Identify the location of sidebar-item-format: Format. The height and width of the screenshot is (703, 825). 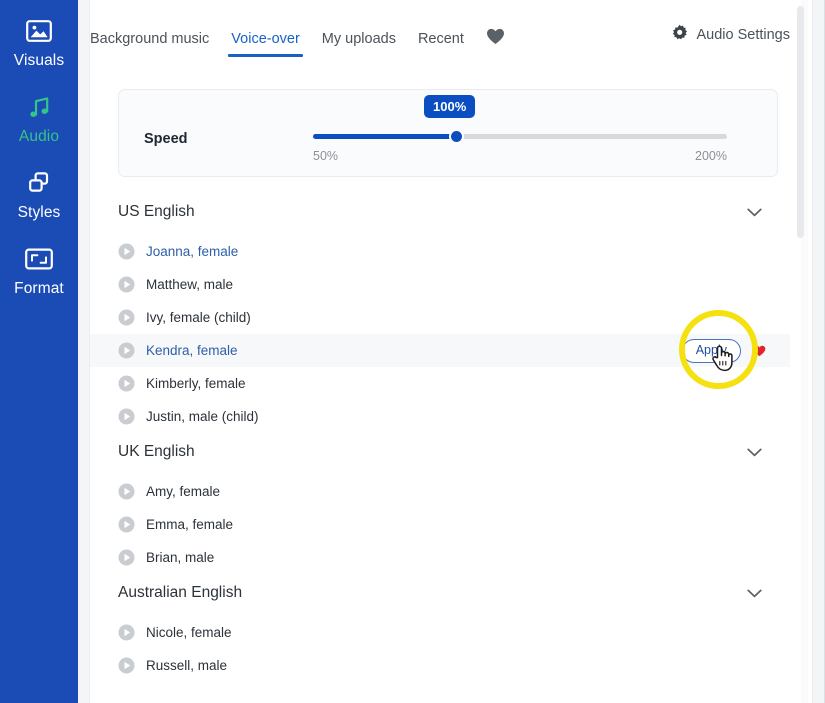
(39, 282).